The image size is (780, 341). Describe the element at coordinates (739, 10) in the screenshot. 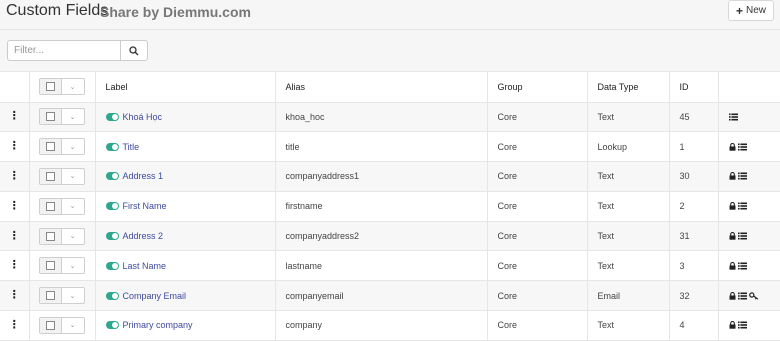

I see `plus-icon: +` at that location.